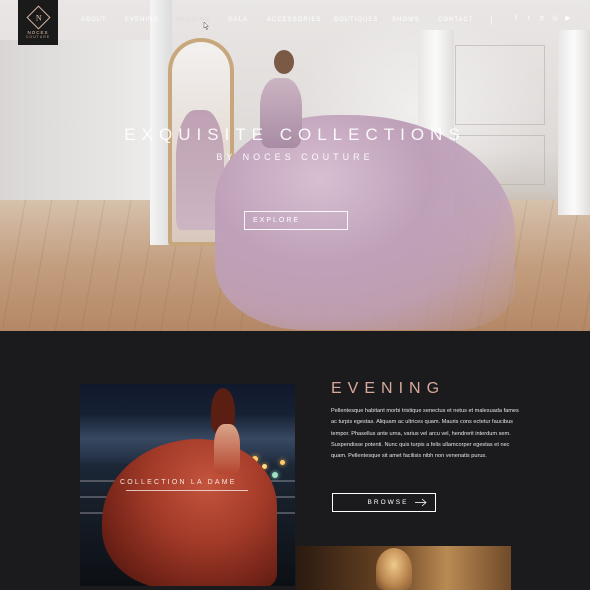  I want to click on browse-button: BROWSE, so click(384, 502).